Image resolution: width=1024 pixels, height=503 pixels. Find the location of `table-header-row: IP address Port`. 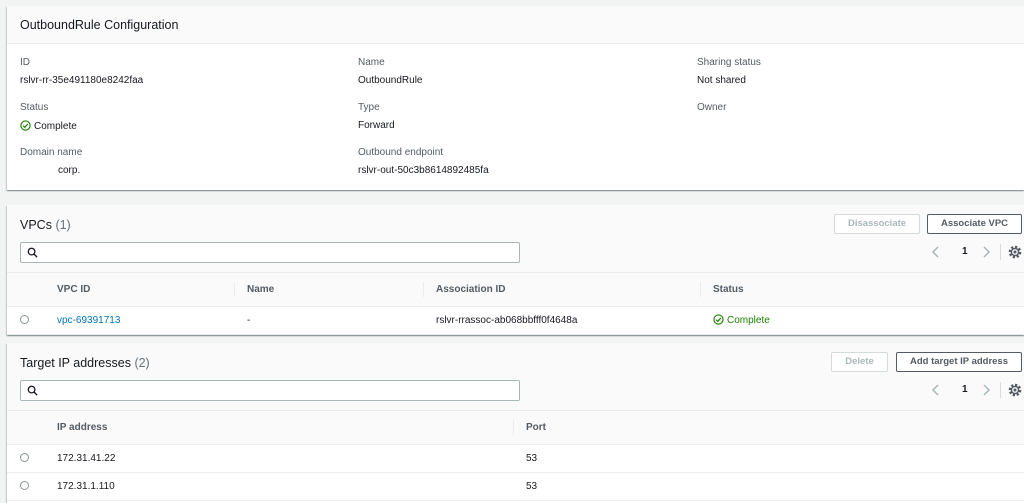

table-header-row: IP address Port is located at coordinates (515, 428).